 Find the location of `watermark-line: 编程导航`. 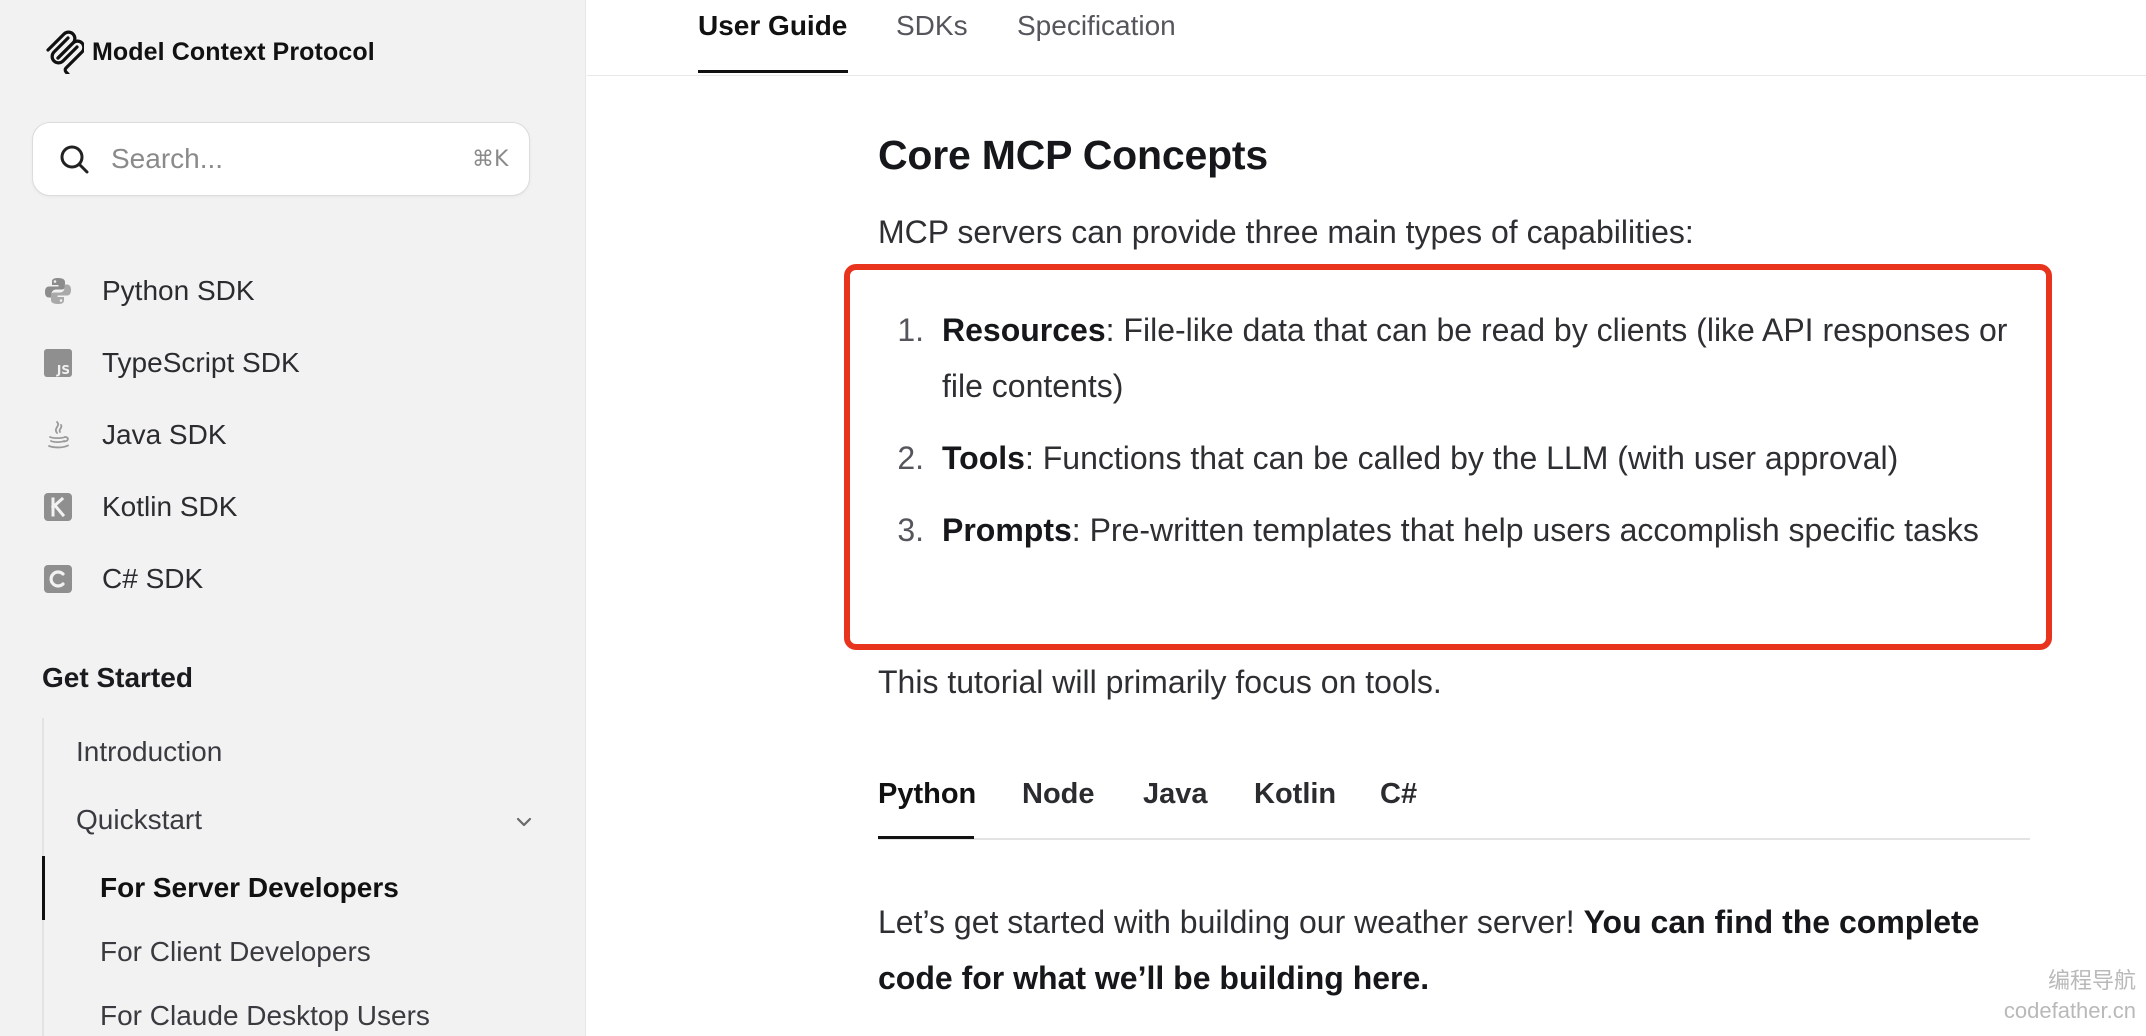

watermark-line: 编程导航 is located at coordinates (2091, 980).